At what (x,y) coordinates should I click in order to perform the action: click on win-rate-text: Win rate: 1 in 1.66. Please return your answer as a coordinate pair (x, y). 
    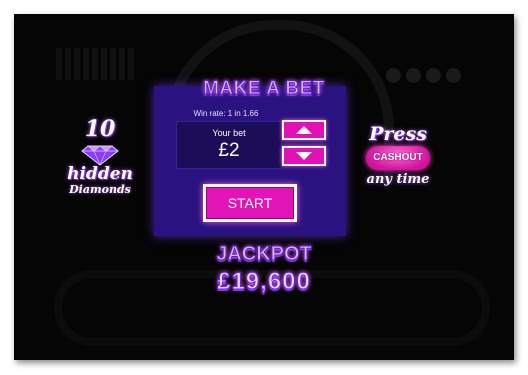
    Looking at the image, I should click on (226, 113).